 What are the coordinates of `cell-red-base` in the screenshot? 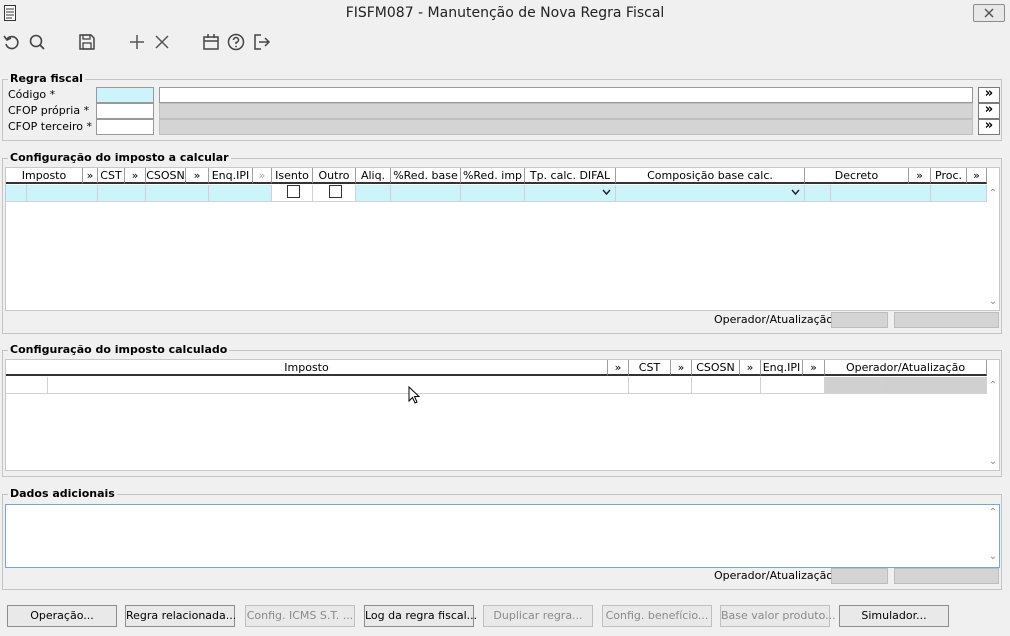 It's located at (426, 193).